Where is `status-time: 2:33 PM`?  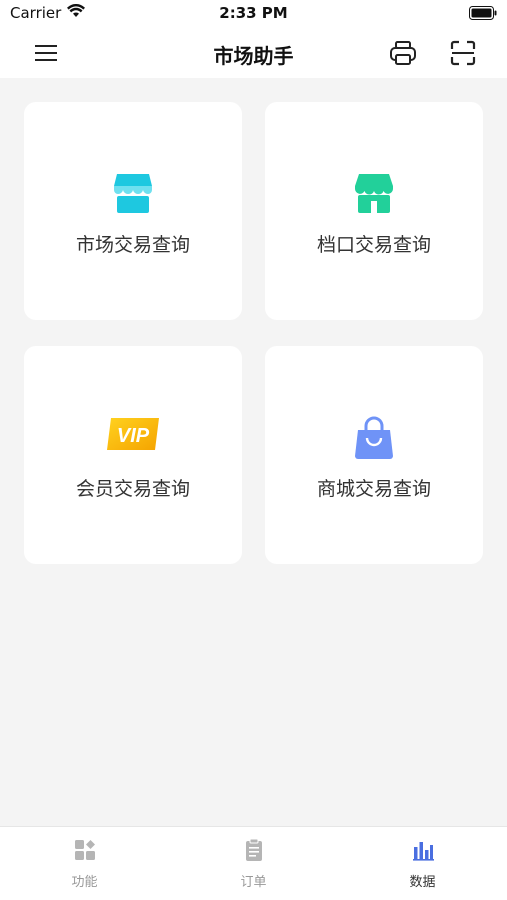
status-time: 2:33 PM is located at coordinates (253, 13).